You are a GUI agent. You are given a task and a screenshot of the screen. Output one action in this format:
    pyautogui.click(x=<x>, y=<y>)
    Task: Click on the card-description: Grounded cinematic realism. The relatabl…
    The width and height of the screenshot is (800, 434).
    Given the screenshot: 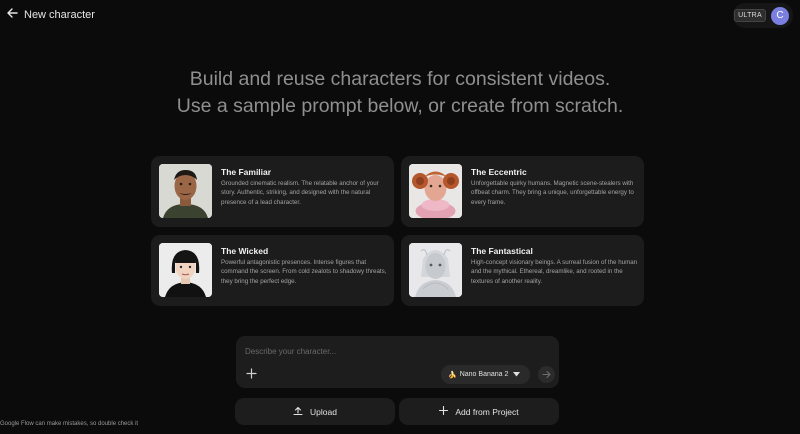 What is the action you would take?
    pyautogui.click(x=300, y=193)
    